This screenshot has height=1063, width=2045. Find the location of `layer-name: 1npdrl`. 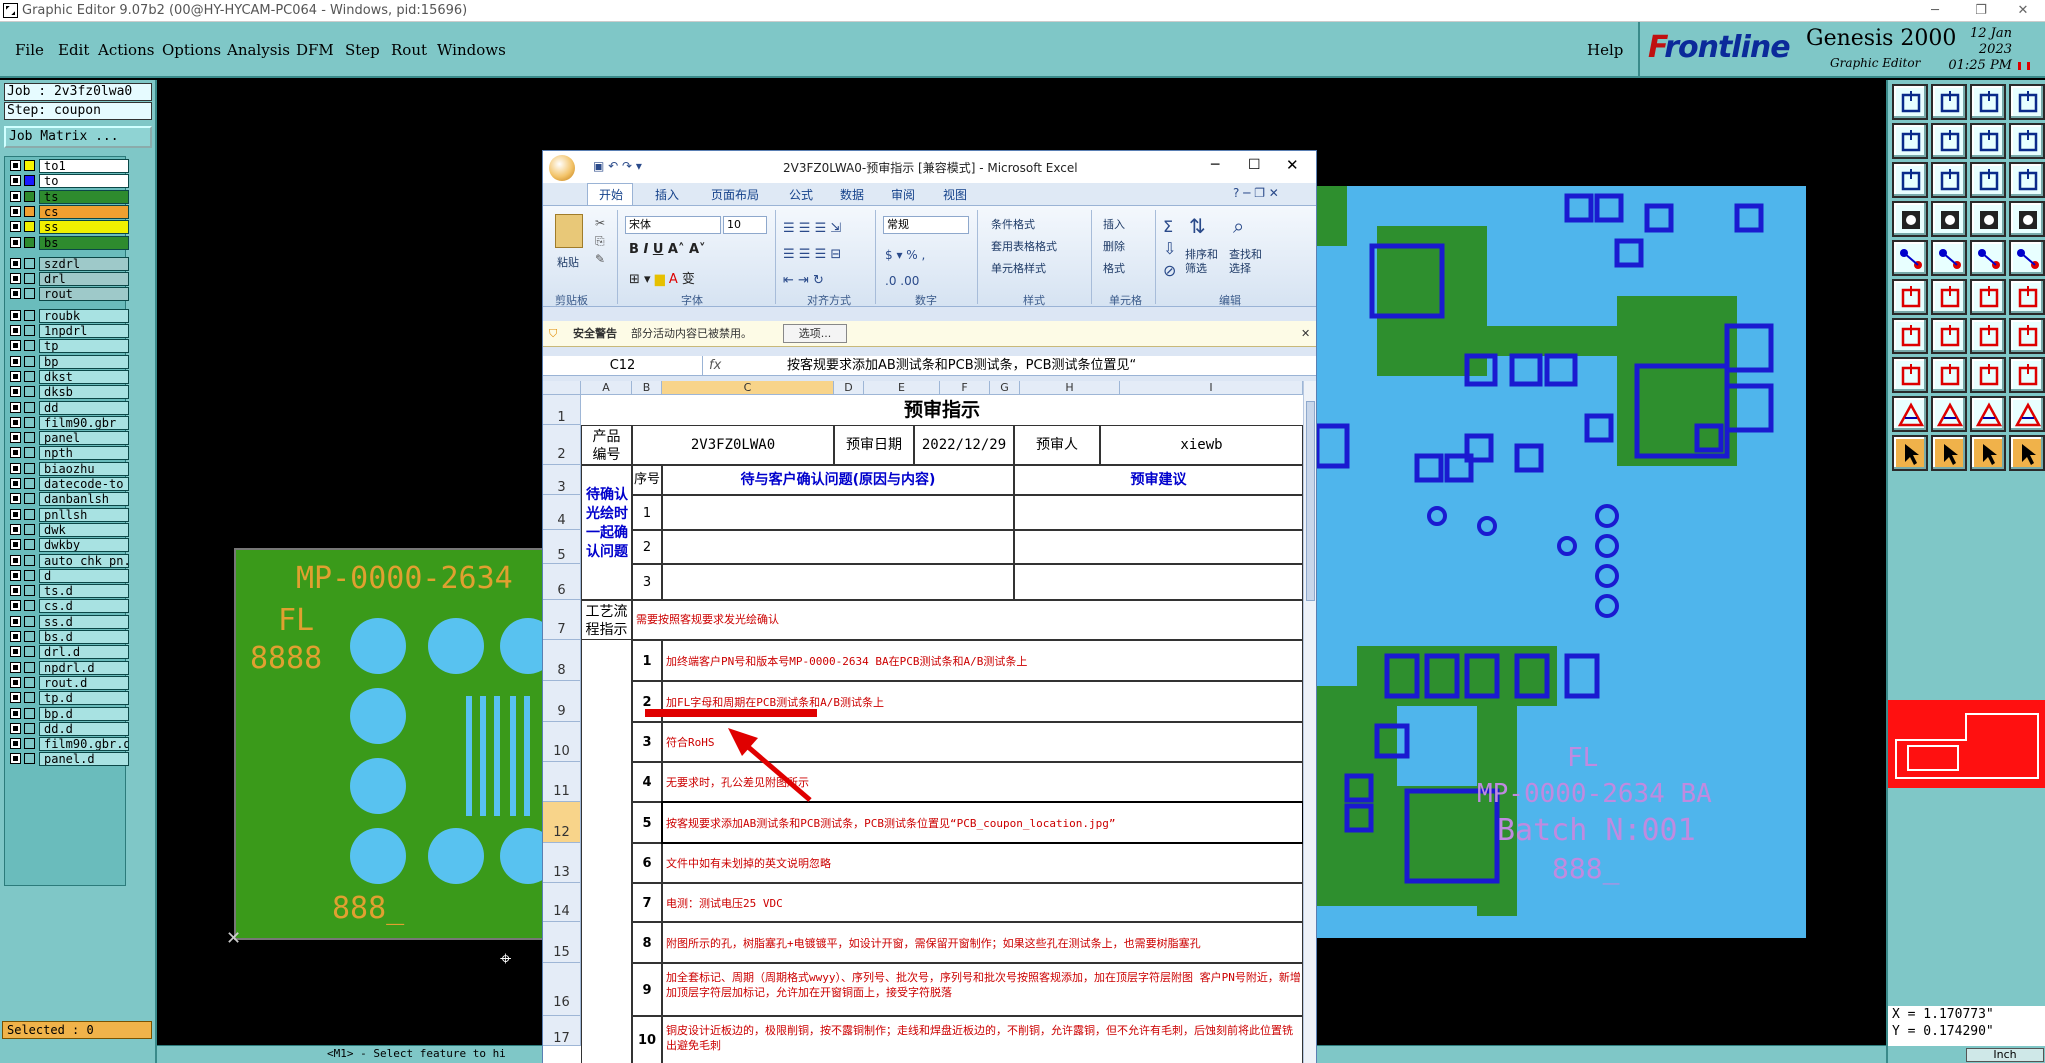

layer-name: 1npdrl is located at coordinates (84, 331).